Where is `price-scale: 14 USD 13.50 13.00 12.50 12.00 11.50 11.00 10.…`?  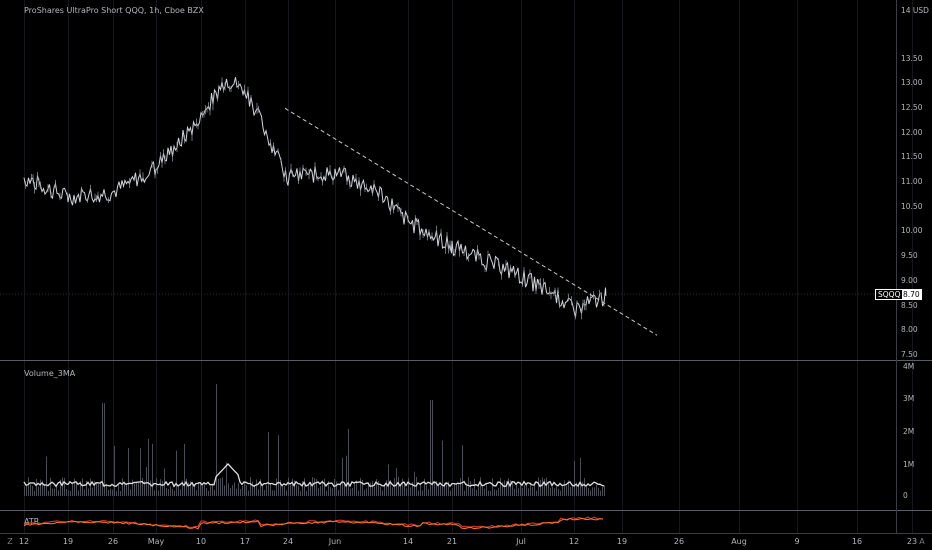 price-scale: 14 USD 13.50 13.00 12.50 12.00 11.50 11.00 10.… is located at coordinates (914, 266).